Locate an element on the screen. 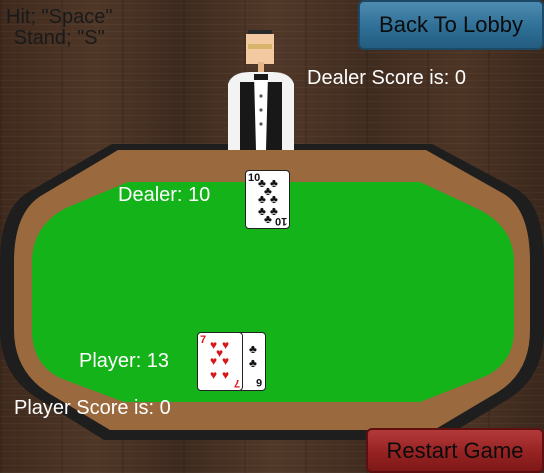 This screenshot has width=544, height=473. card-rank-inverted: 6 is located at coordinates (258, 382).